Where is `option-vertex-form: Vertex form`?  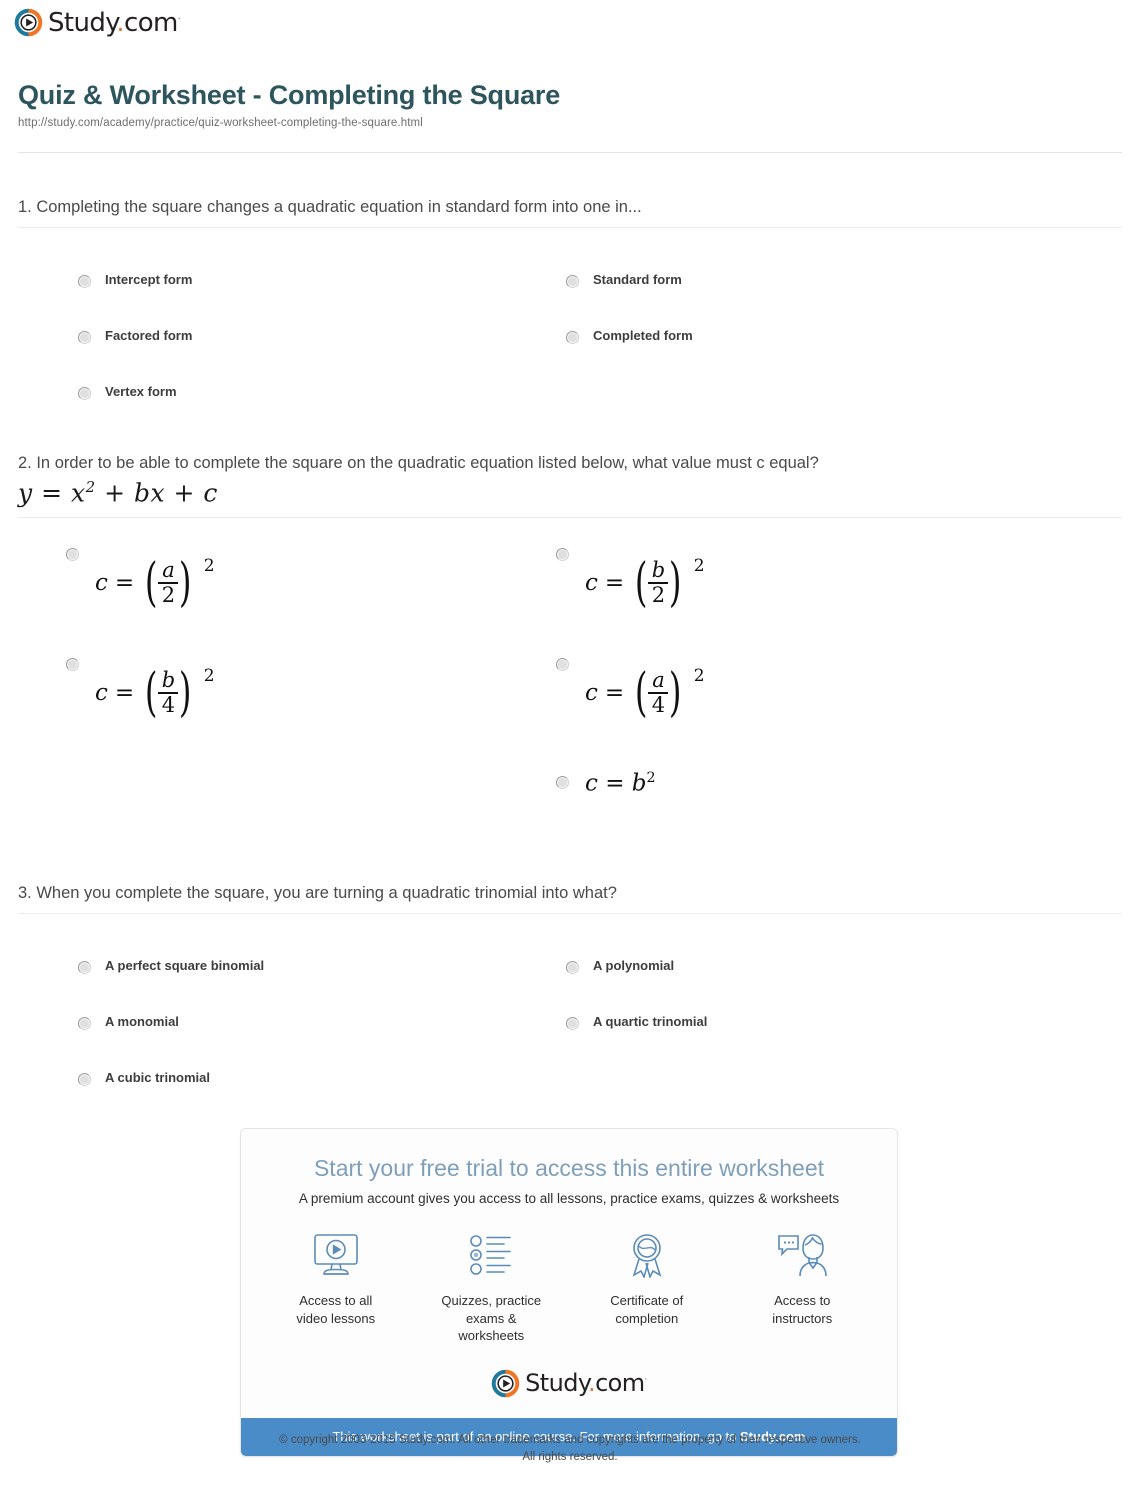
option-vertex-form: Vertex form is located at coordinates (127, 392).